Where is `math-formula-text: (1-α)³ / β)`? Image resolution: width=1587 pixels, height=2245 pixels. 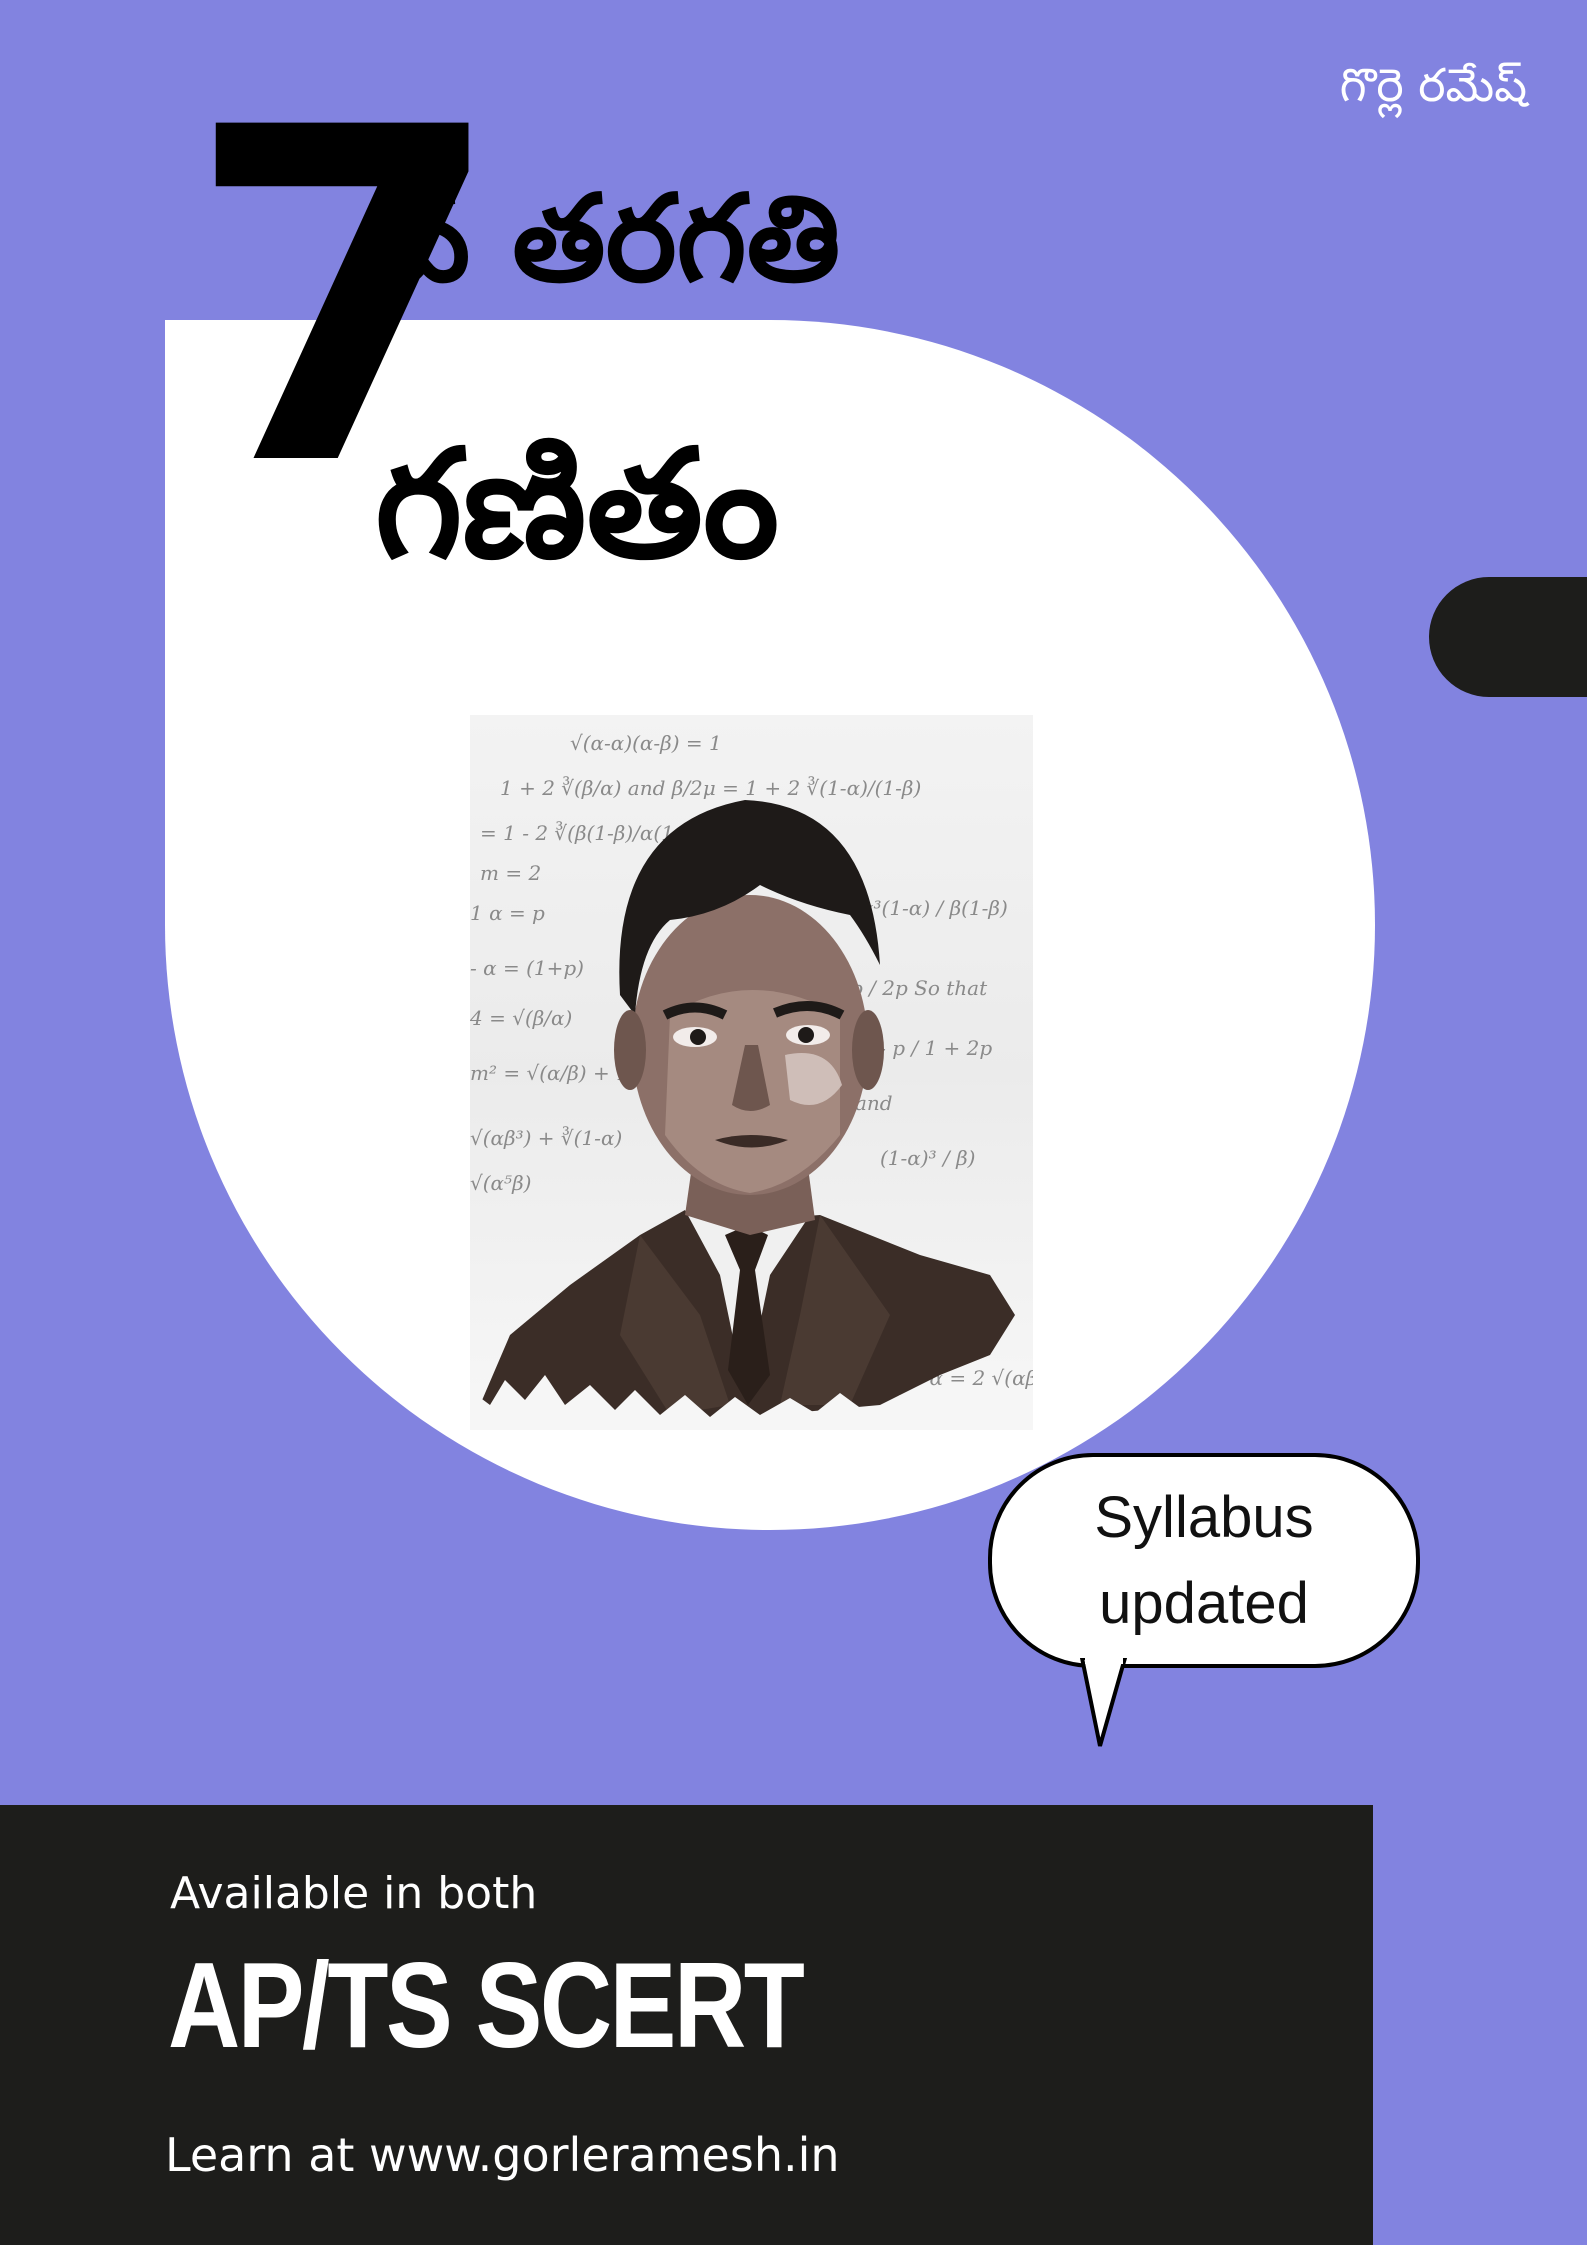
math-formula-text: (1-α)³ / β) is located at coordinates (927, 1158).